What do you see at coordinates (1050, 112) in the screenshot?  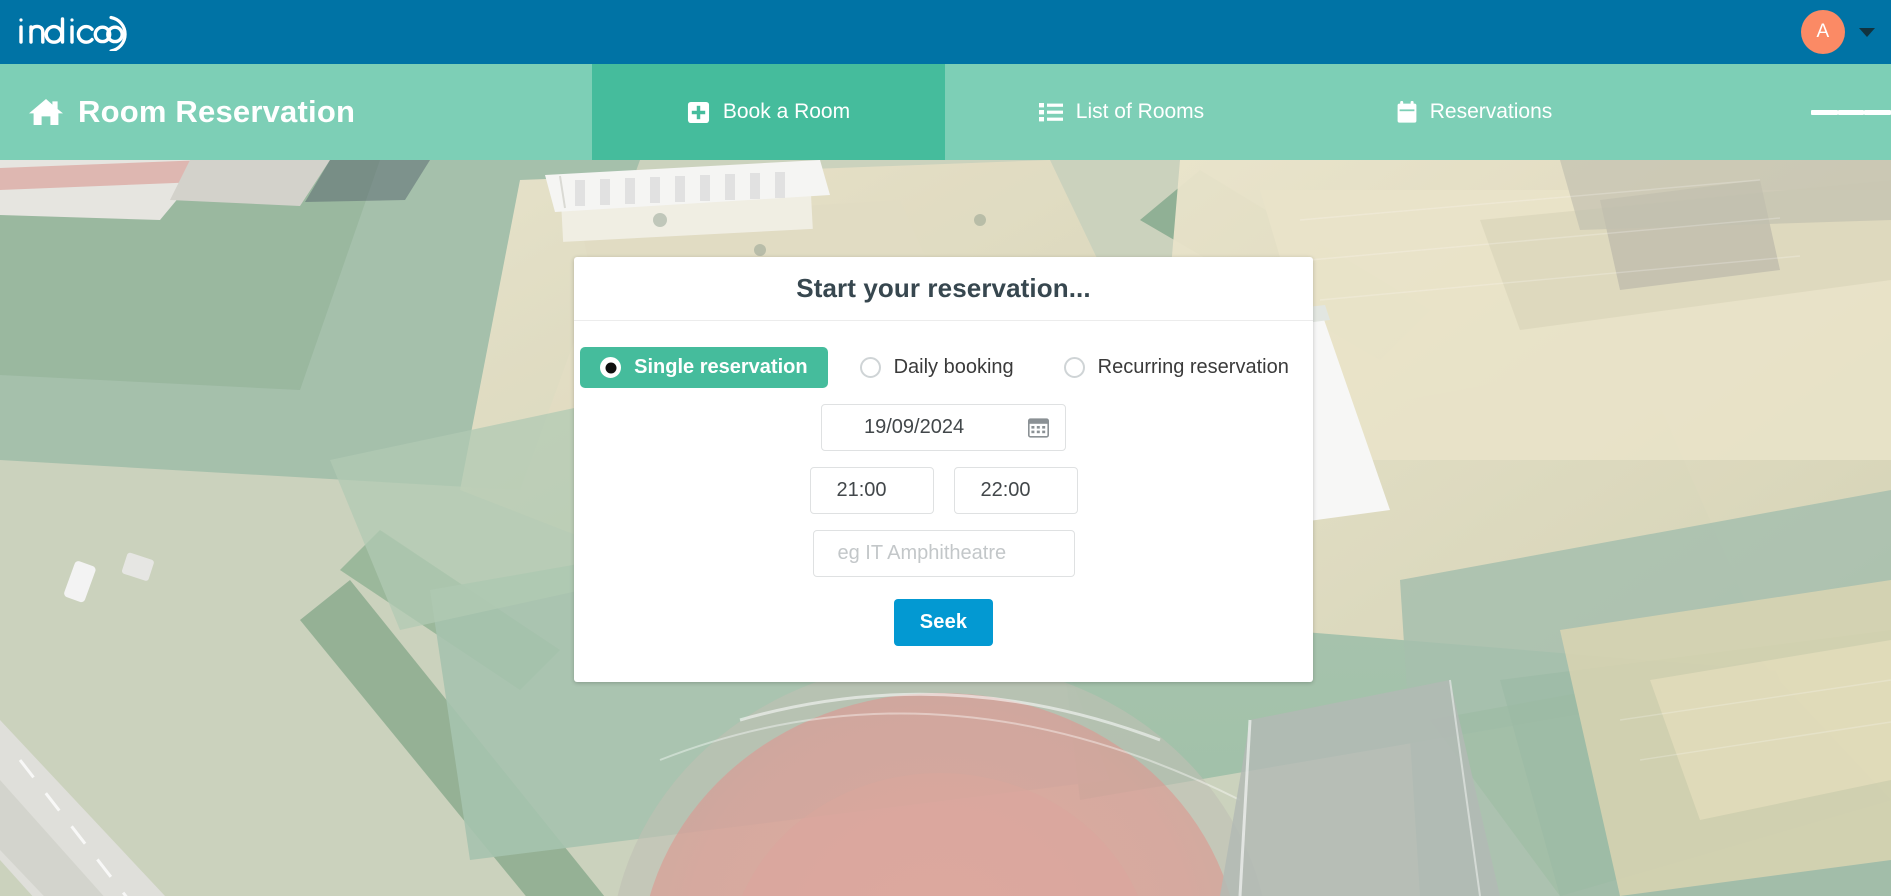 I see `list-icon` at bounding box center [1050, 112].